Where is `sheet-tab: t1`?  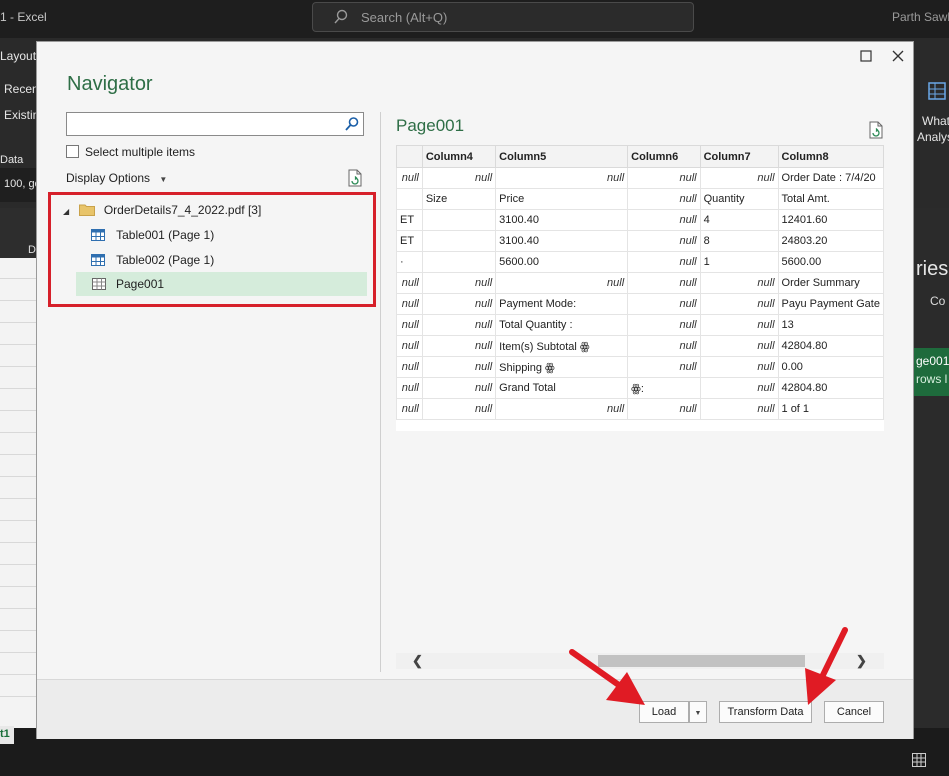 sheet-tab: t1 is located at coordinates (7, 735).